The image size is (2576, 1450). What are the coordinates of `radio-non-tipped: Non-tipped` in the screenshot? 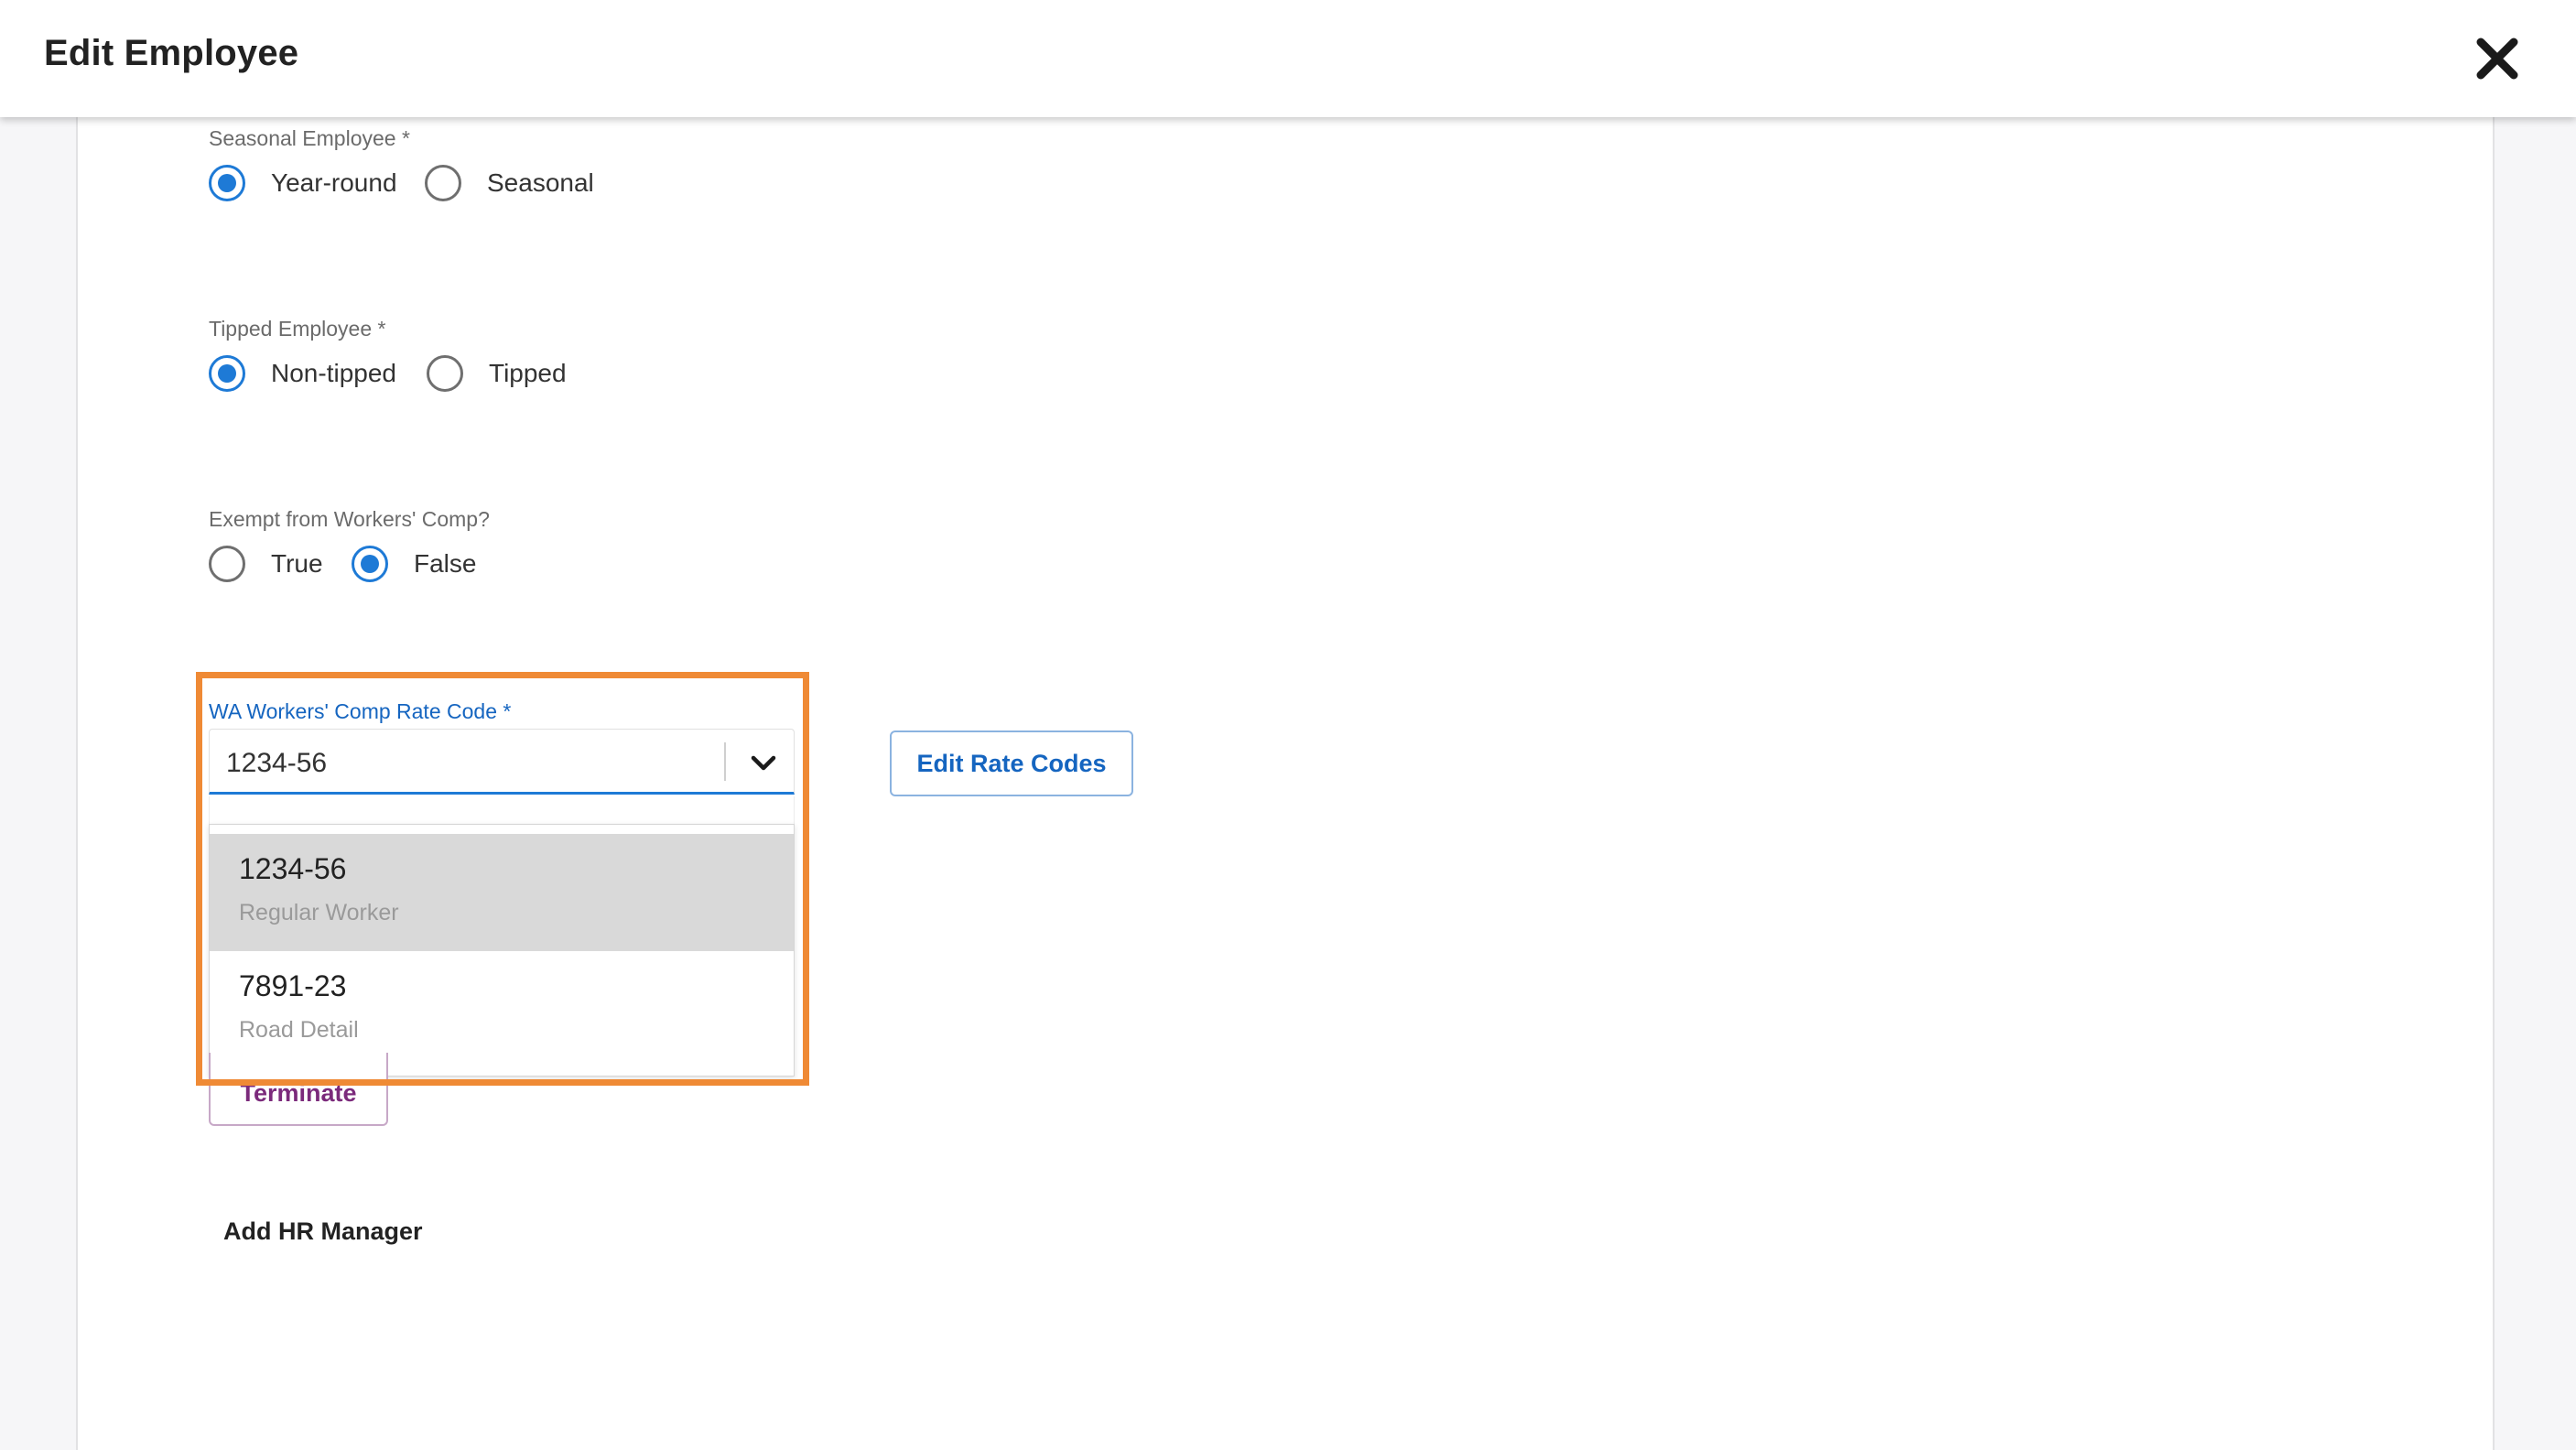 It's located at (303, 374).